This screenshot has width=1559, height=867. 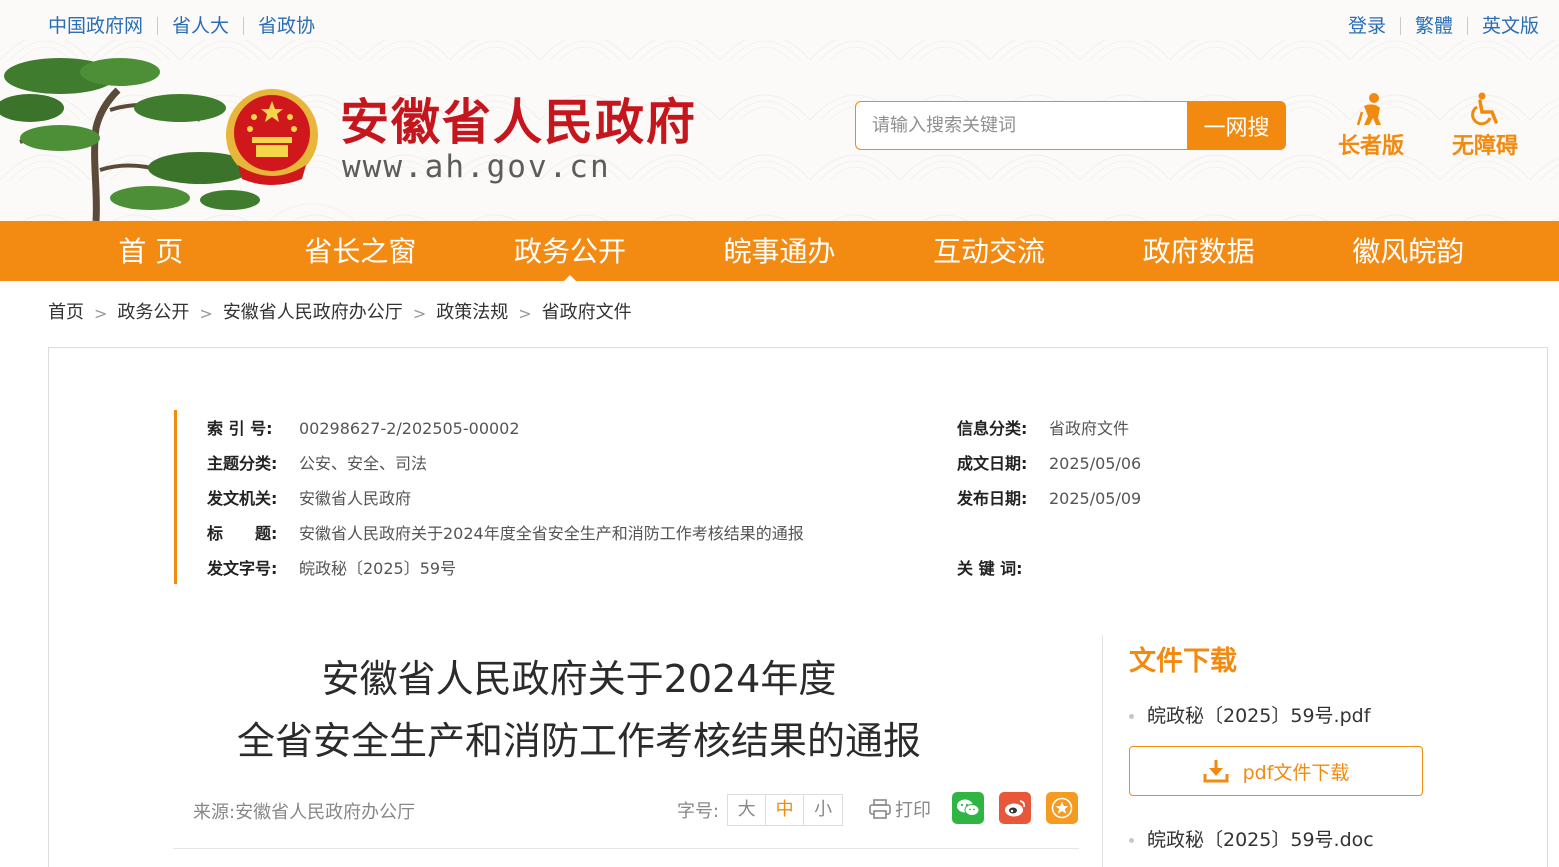 I want to click on share-weibo-button, so click(x=1015, y=808).